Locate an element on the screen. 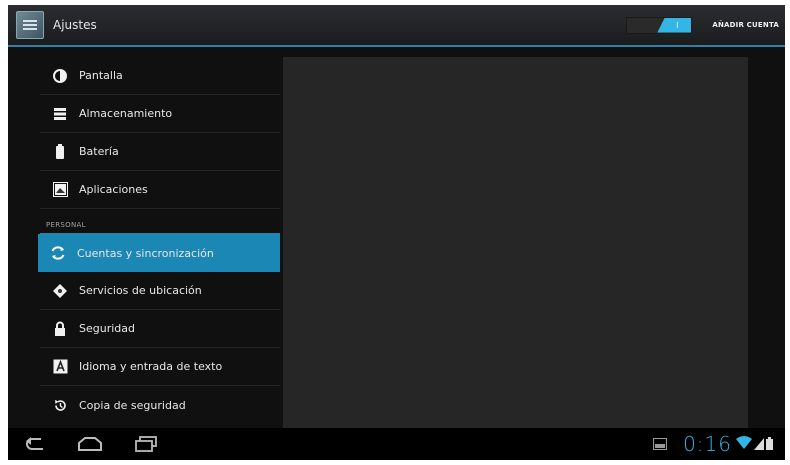  recent-apps-icon is located at coordinates (146, 444).